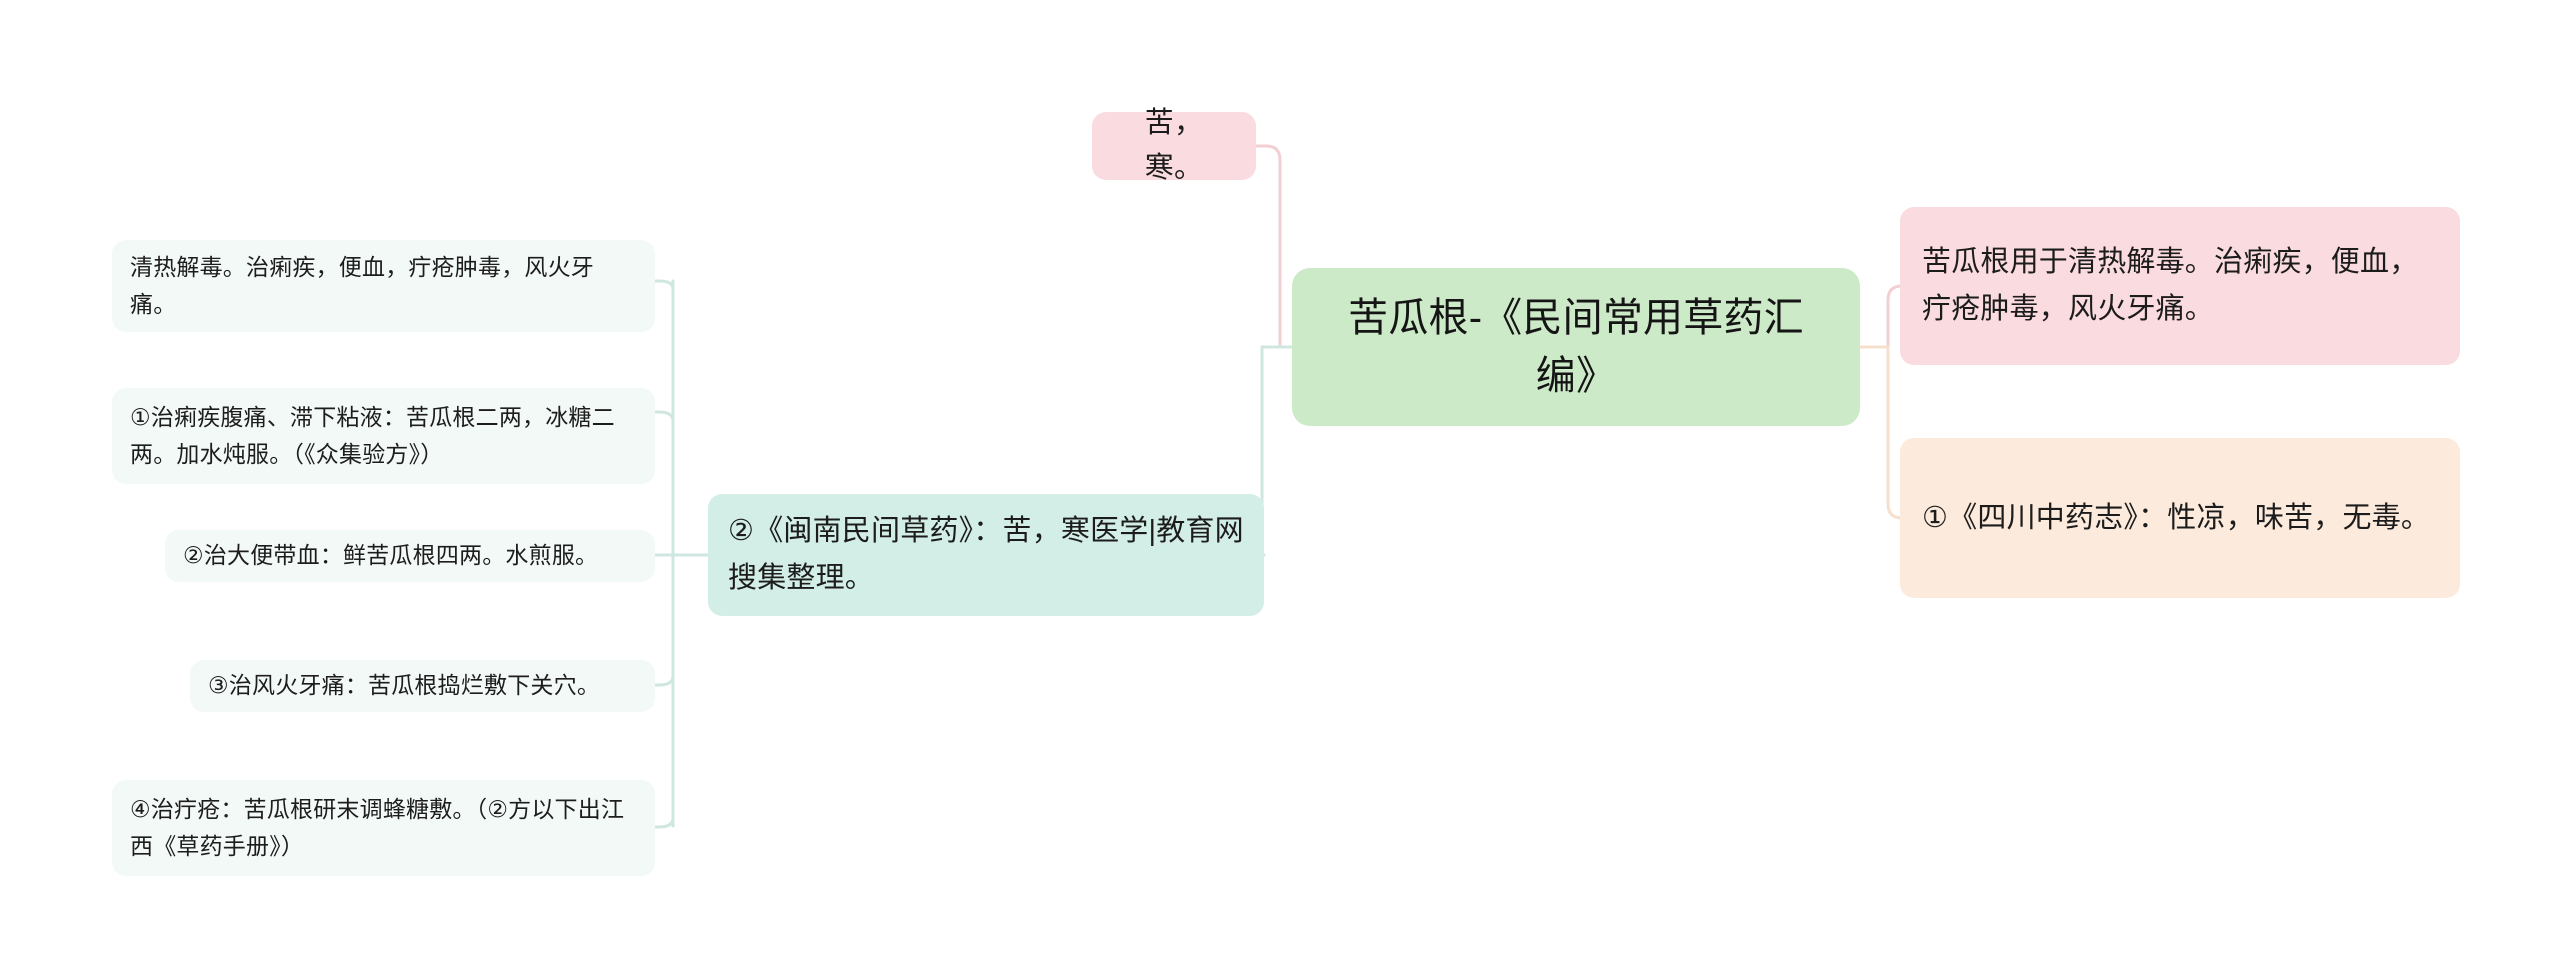 The image size is (2560, 967). I want to click on leaf-node-1-label: 清热解毒。治痢疾，便血，疔疮肿毒，风火牙痛。, so click(362, 285).